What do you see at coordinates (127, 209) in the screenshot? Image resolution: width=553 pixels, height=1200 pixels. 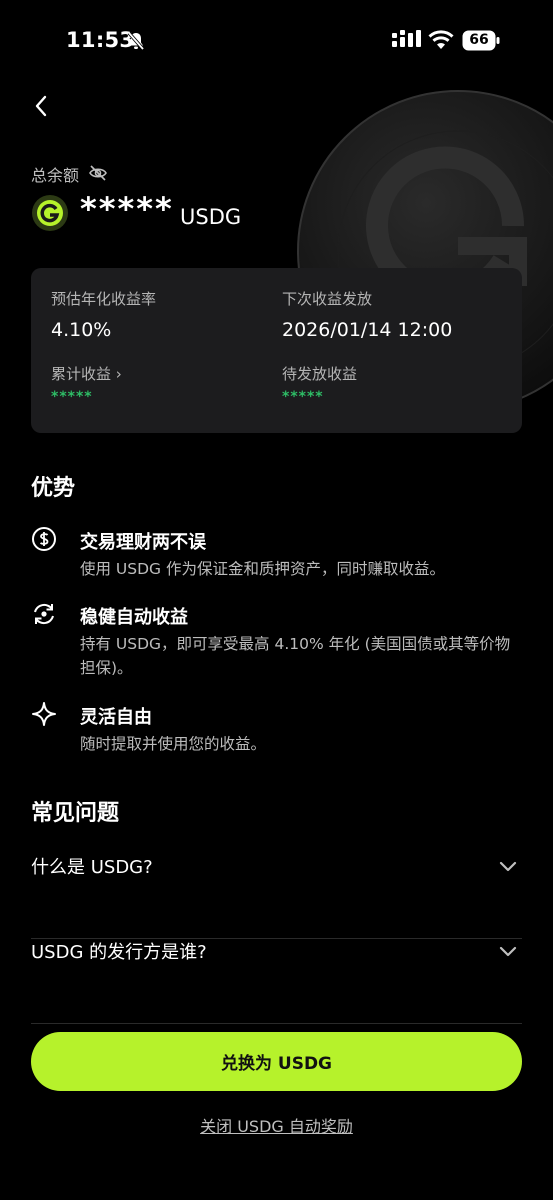 I see `balance-value: *****` at bounding box center [127, 209].